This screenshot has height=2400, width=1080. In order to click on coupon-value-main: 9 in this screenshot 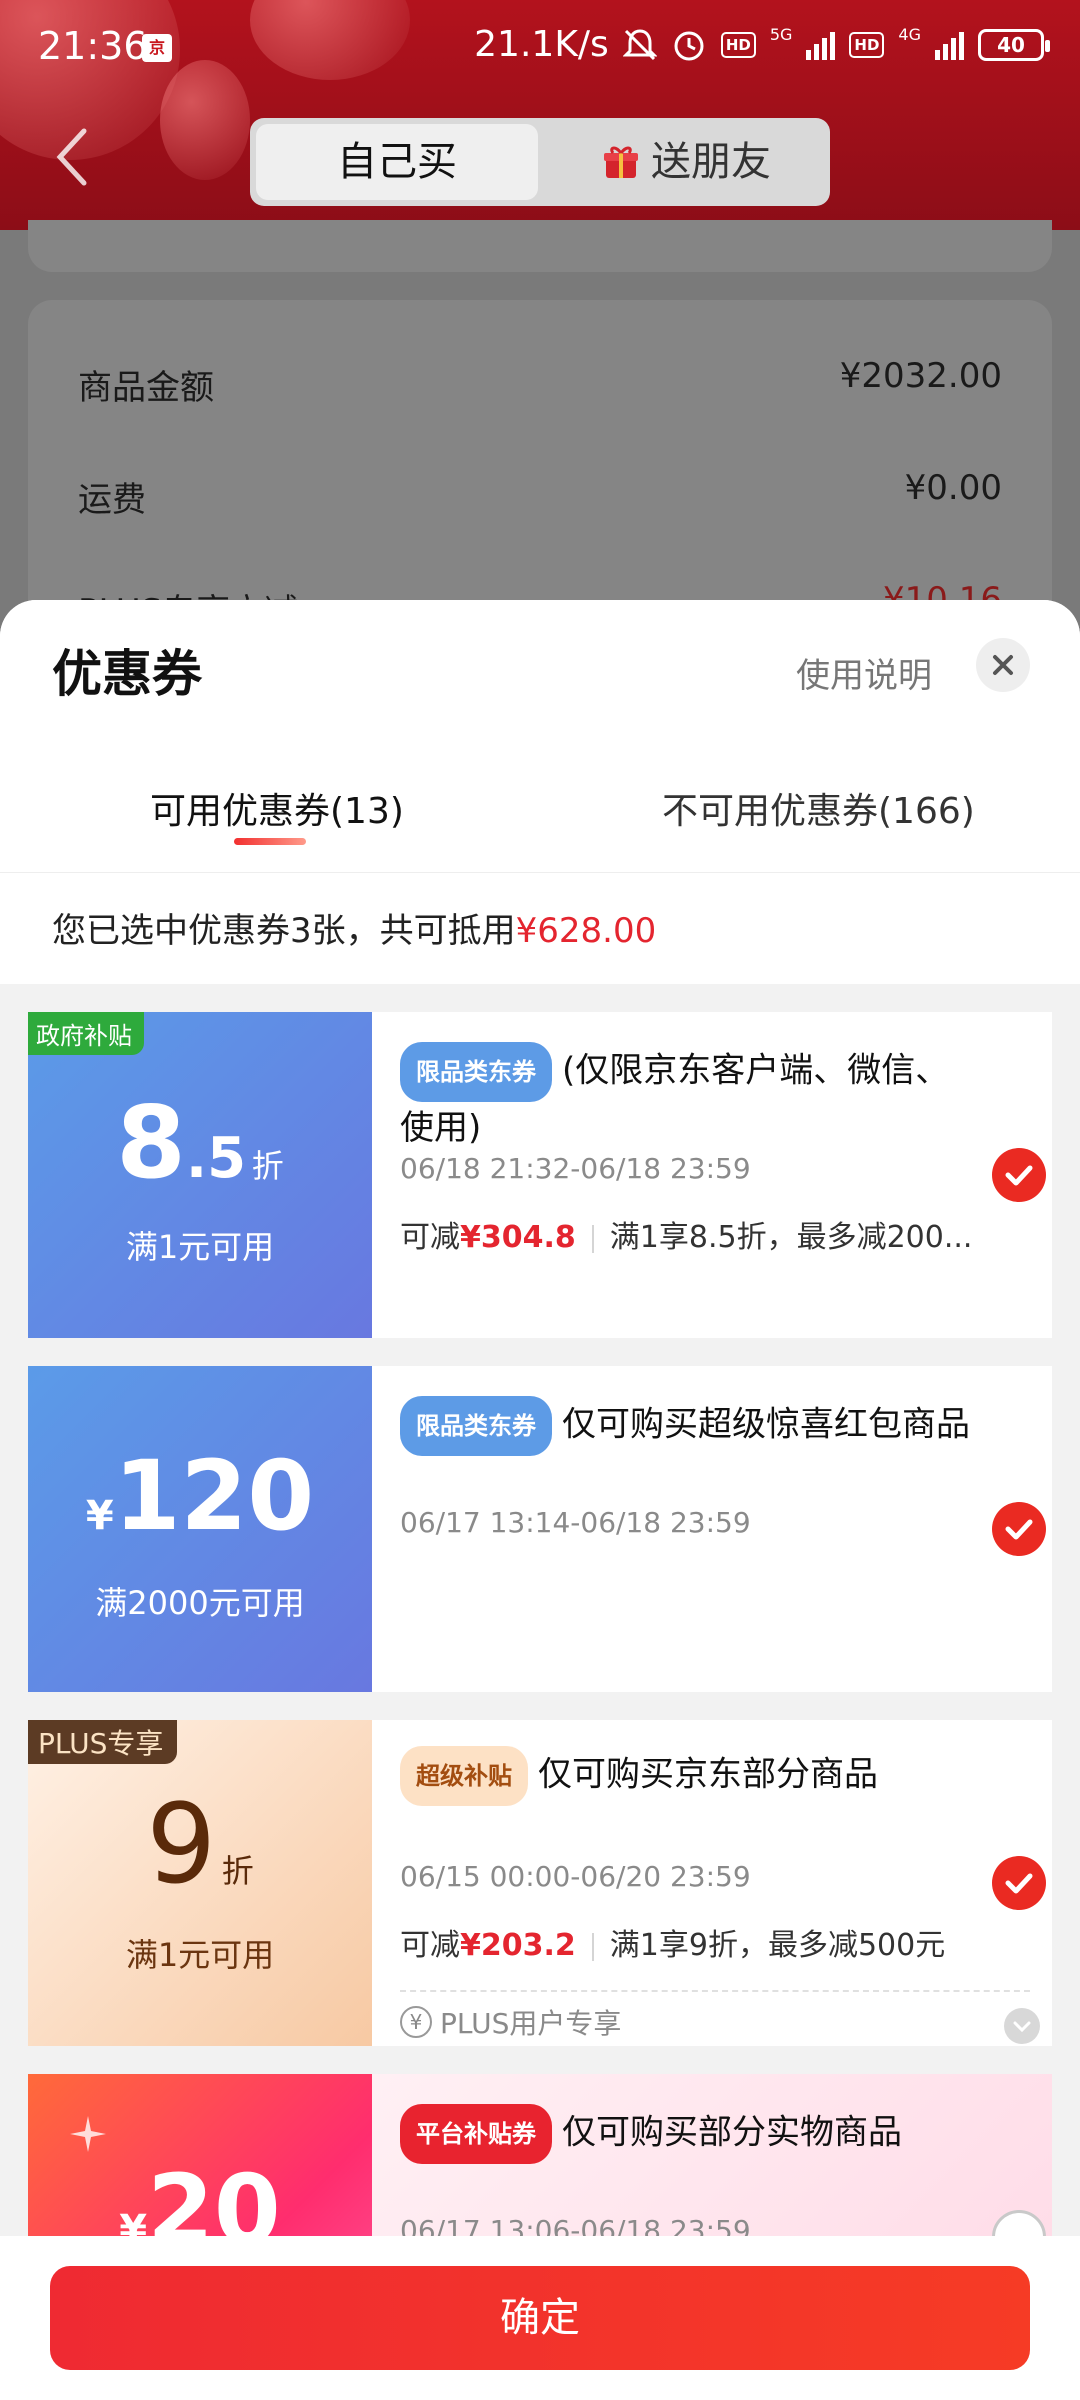, I will do `click(181, 1844)`.